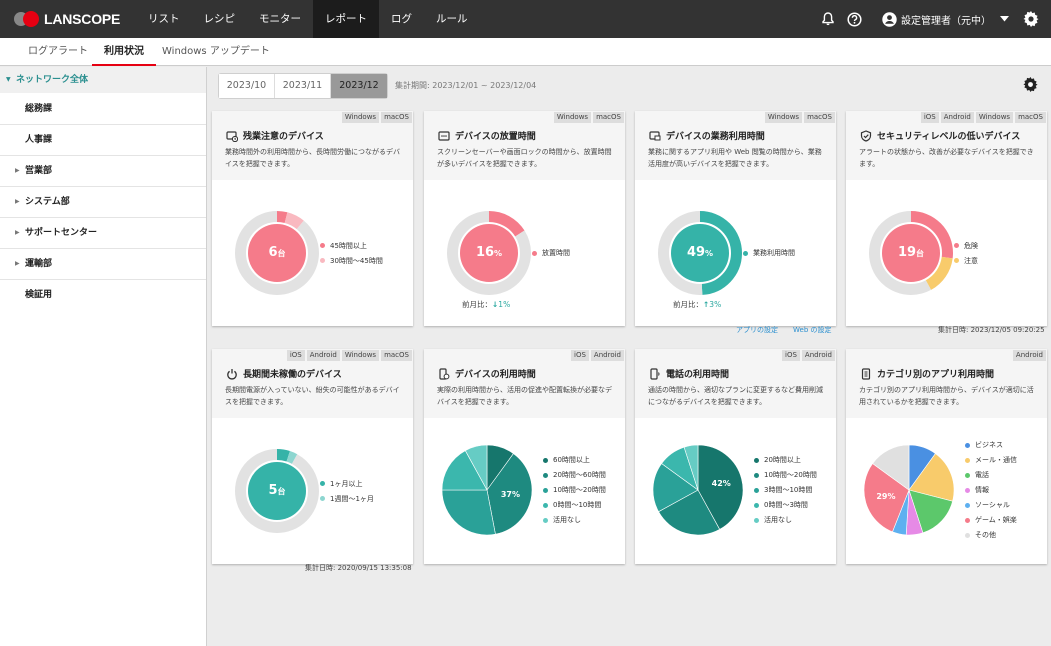 The width and height of the screenshot is (1051, 646). What do you see at coordinates (103, 202) in the screenshot?
I see `sidebar-item-system: ▶ システム部` at bounding box center [103, 202].